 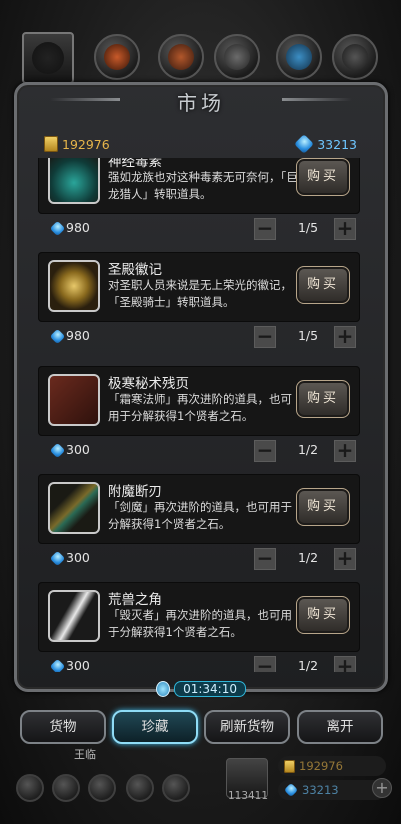 I want to click on item-card: 荒兽之角 「毁灭者」再次进阶的道具，也可用于分解获得1个贤者之石。 购买, so click(x=199, y=617).